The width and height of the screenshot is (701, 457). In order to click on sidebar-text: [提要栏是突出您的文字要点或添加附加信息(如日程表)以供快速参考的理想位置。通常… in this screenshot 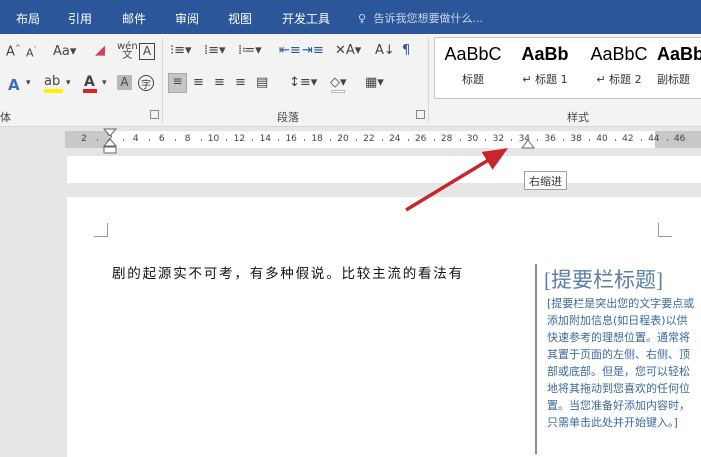, I will do `click(622, 363)`.